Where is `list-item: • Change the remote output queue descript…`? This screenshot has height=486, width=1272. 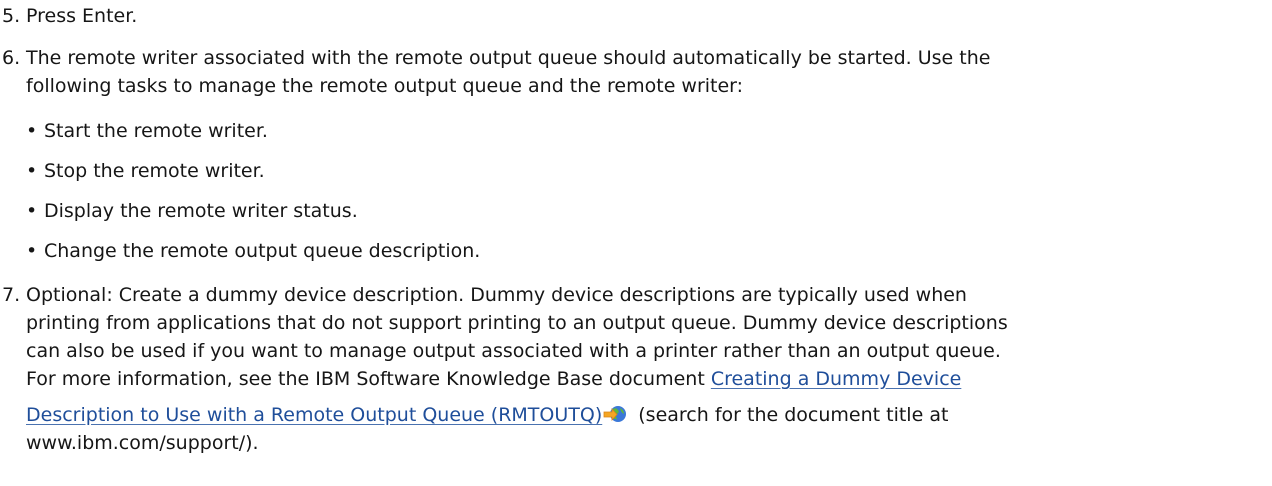
list-item: • Change the remote output queue descript… is located at coordinates (626, 251).